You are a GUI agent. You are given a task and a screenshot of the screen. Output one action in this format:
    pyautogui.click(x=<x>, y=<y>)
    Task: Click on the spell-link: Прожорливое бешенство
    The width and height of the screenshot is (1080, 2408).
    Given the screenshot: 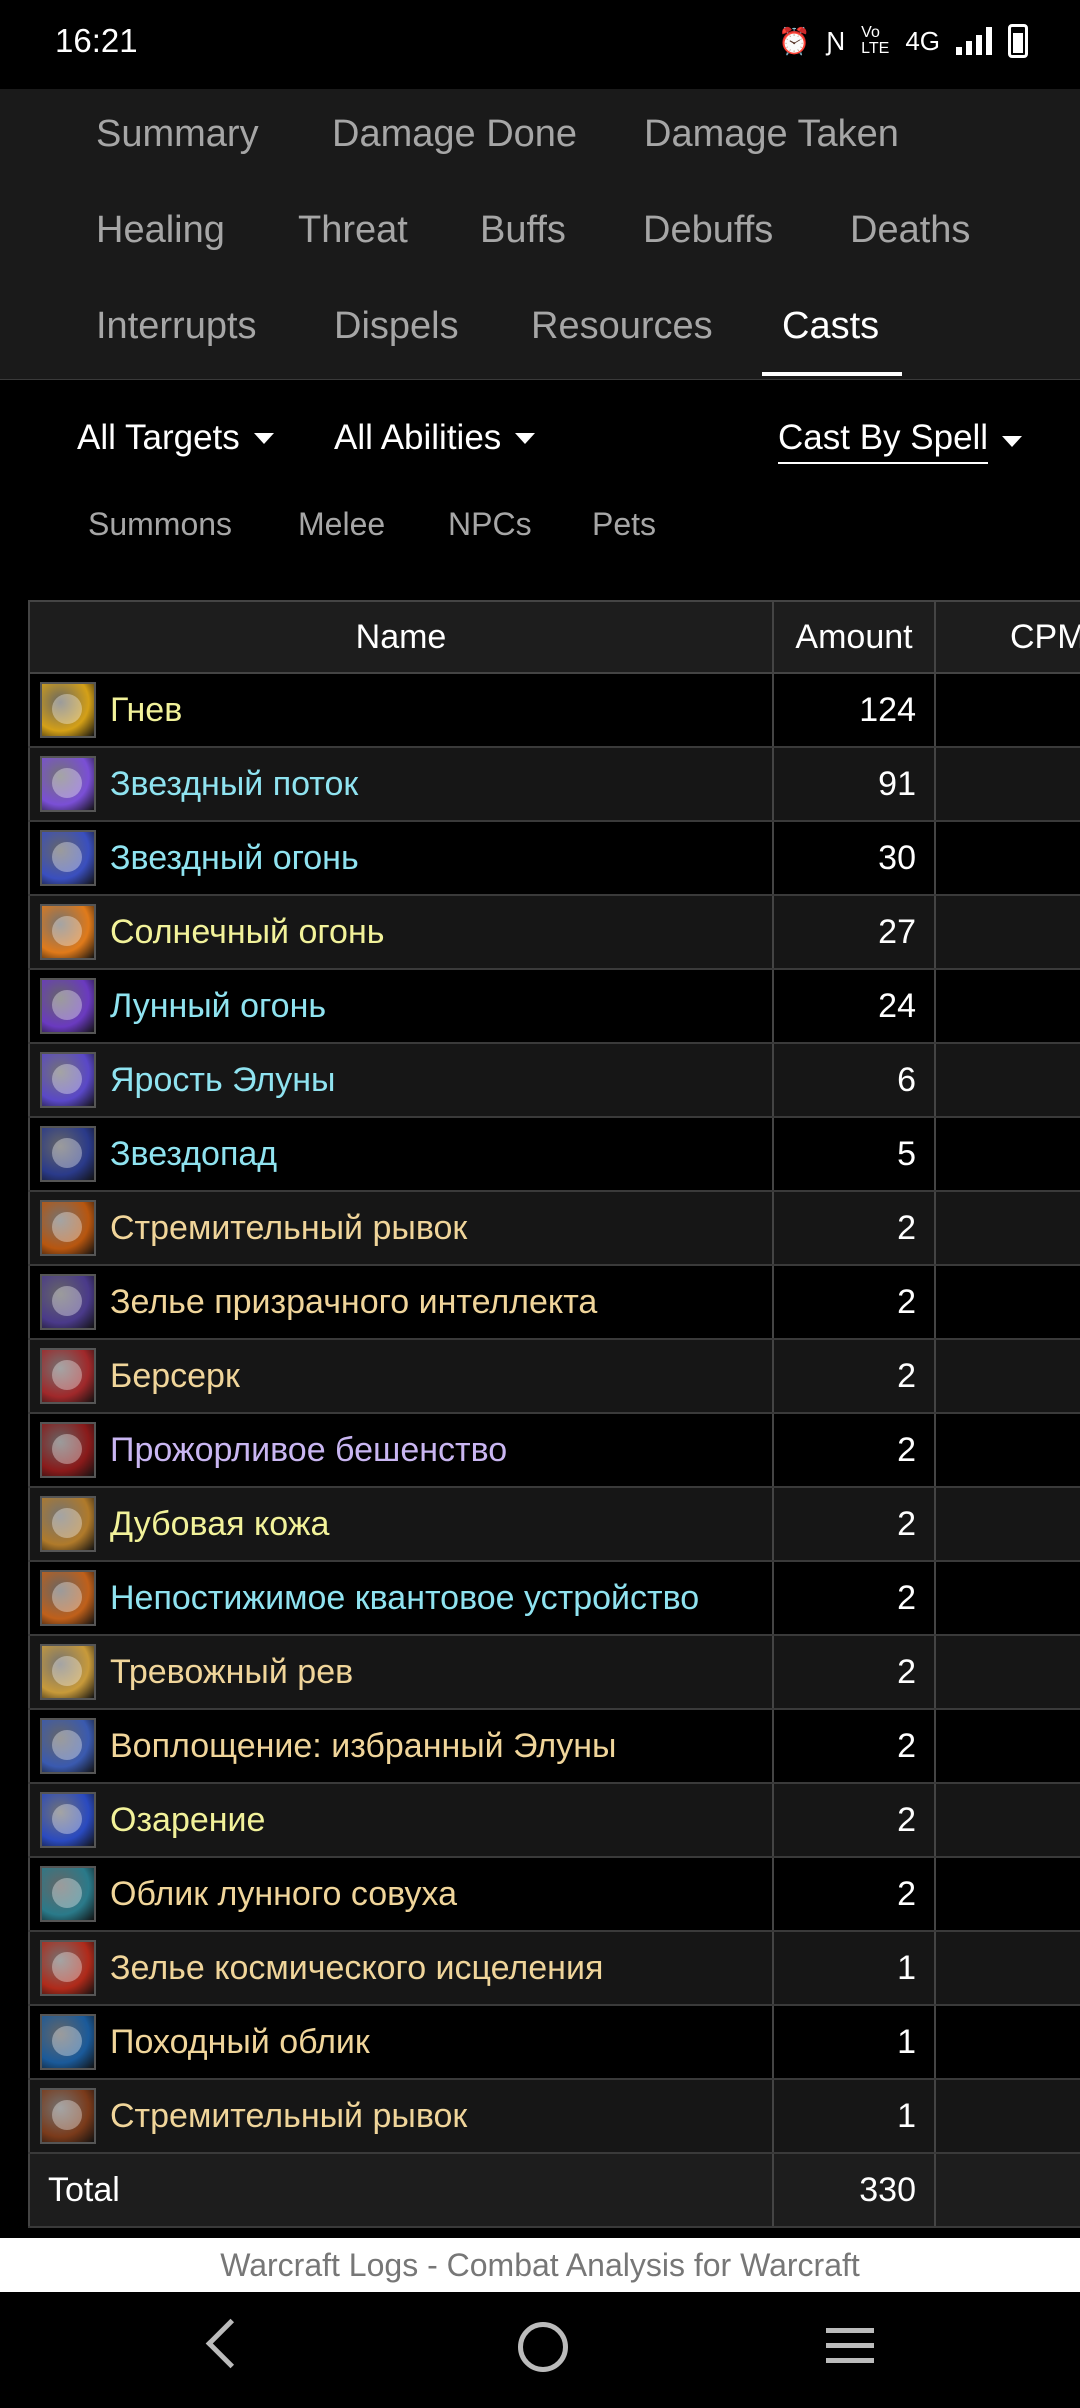 What is the action you would take?
    pyautogui.click(x=308, y=1450)
    